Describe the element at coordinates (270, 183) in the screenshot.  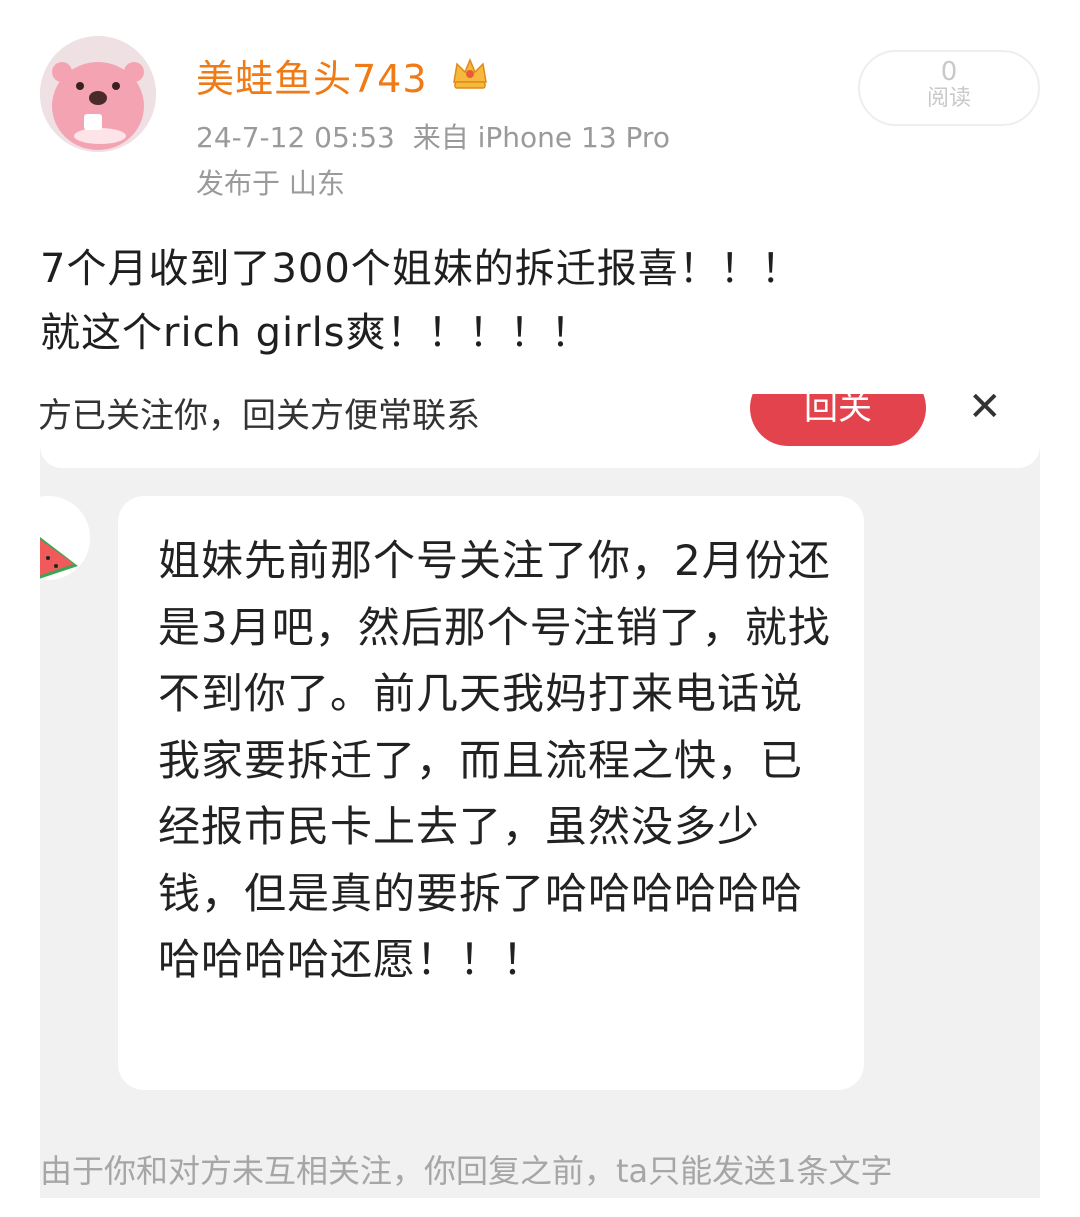
I see `post-location: 发布于 山东` at that location.